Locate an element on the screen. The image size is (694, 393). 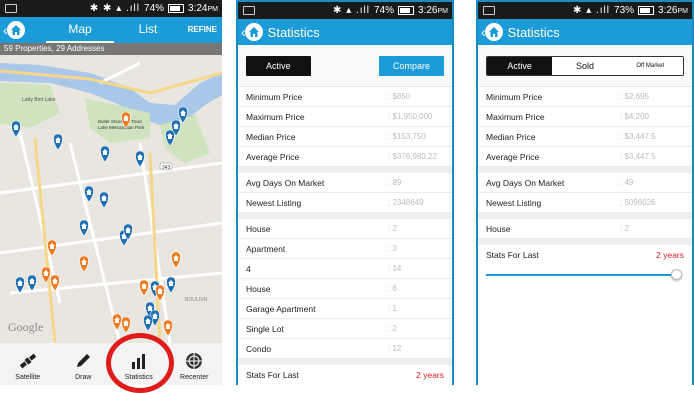
battery-icon is located at coordinates (406, 10).